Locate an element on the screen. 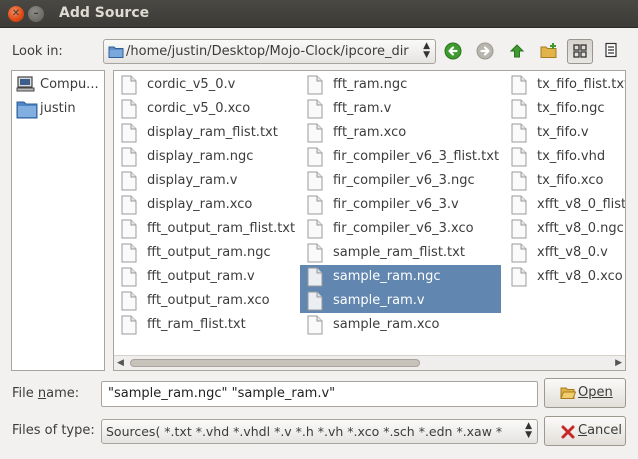  file-item: sample_ram.ngc is located at coordinates (400, 277).